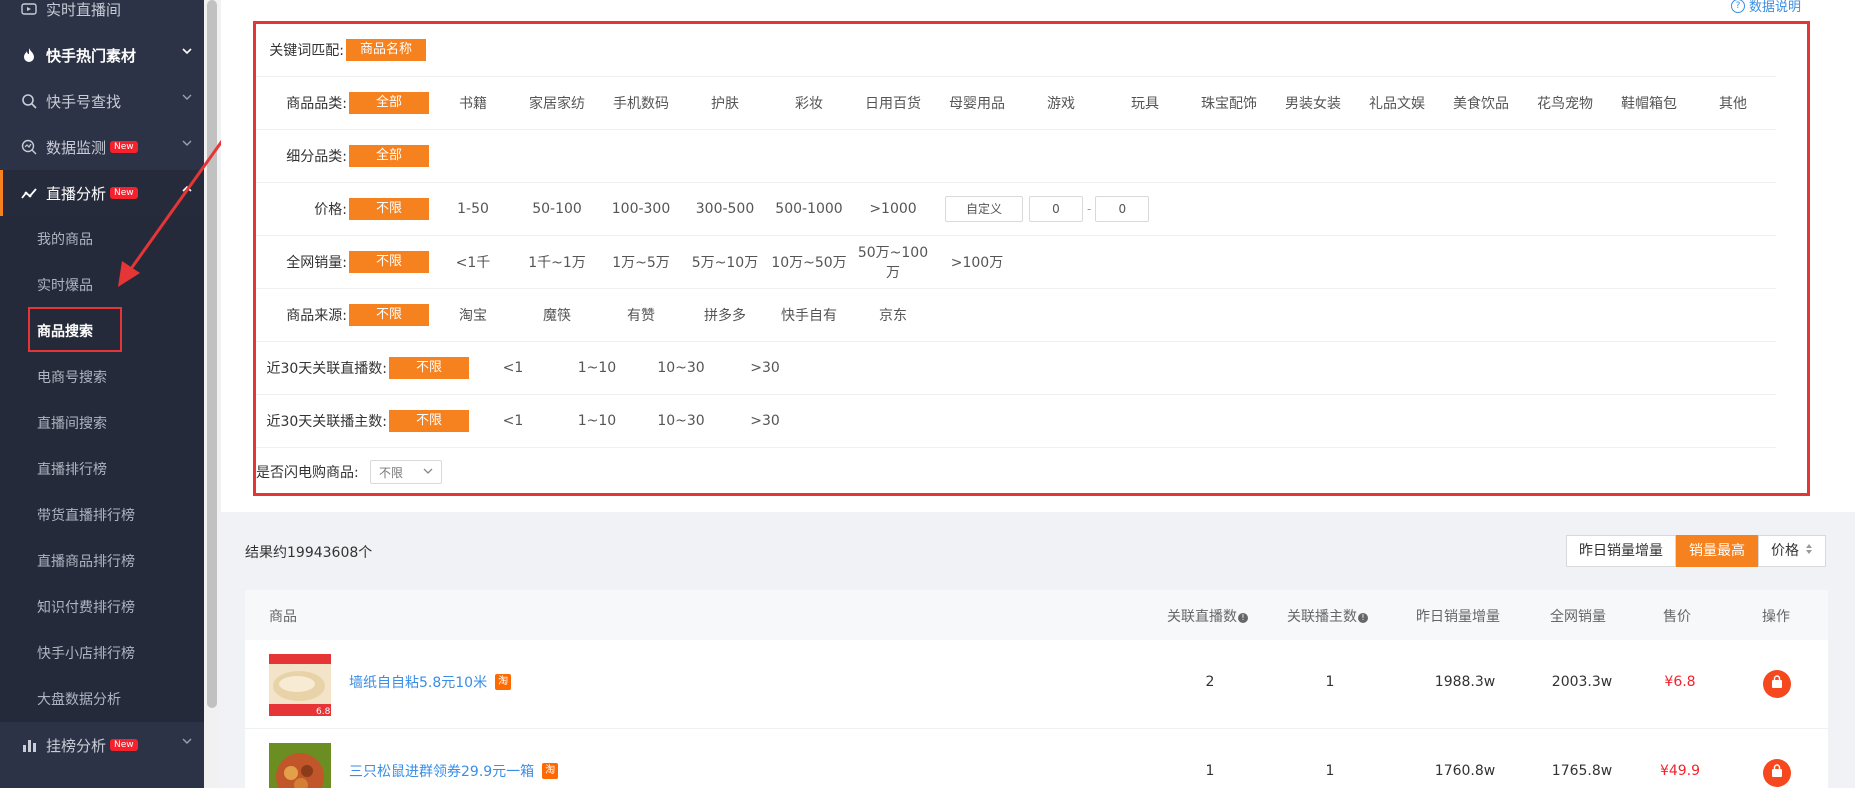 The image size is (1855, 788). What do you see at coordinates (557, 209) in the screenshot?
I see `filter-option: 50-100` at bounding box center [557, 209].